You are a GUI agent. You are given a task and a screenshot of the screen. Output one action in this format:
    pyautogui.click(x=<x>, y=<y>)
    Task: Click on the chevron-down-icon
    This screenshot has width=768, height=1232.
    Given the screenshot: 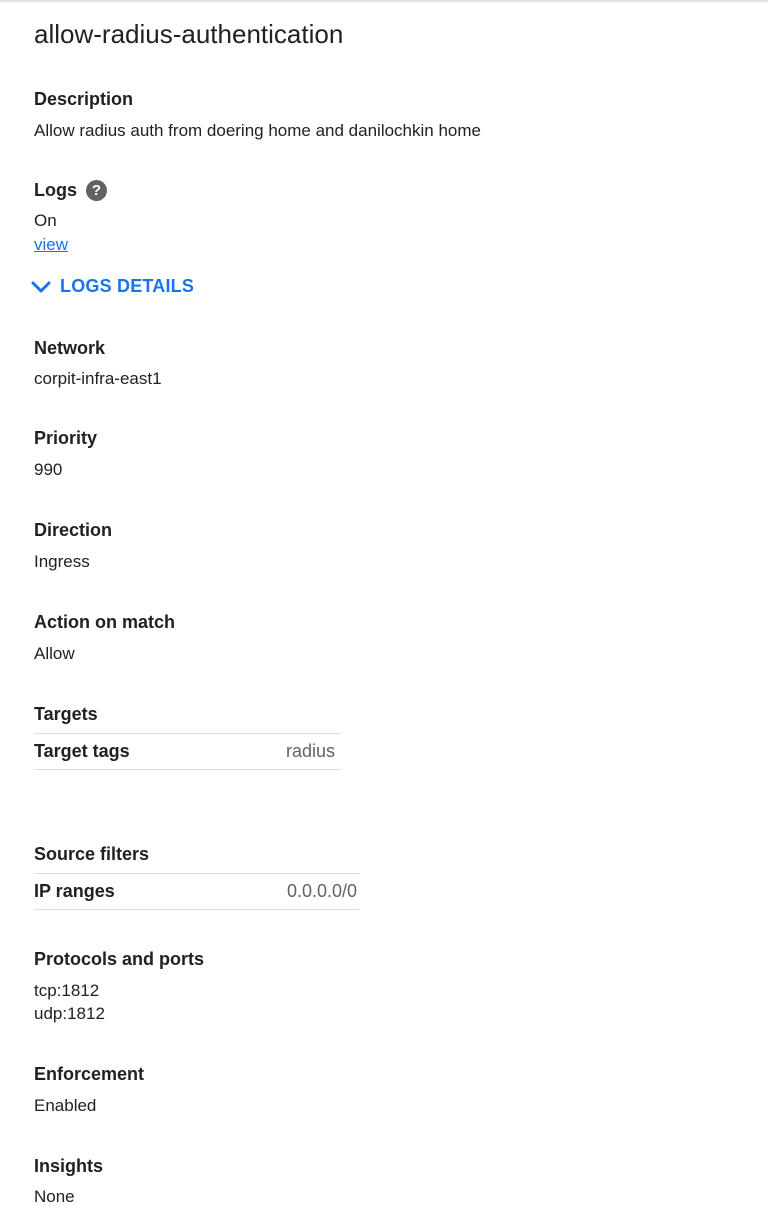 What is the action you would take?
    pyautogui.click(x=41, y=286)
    